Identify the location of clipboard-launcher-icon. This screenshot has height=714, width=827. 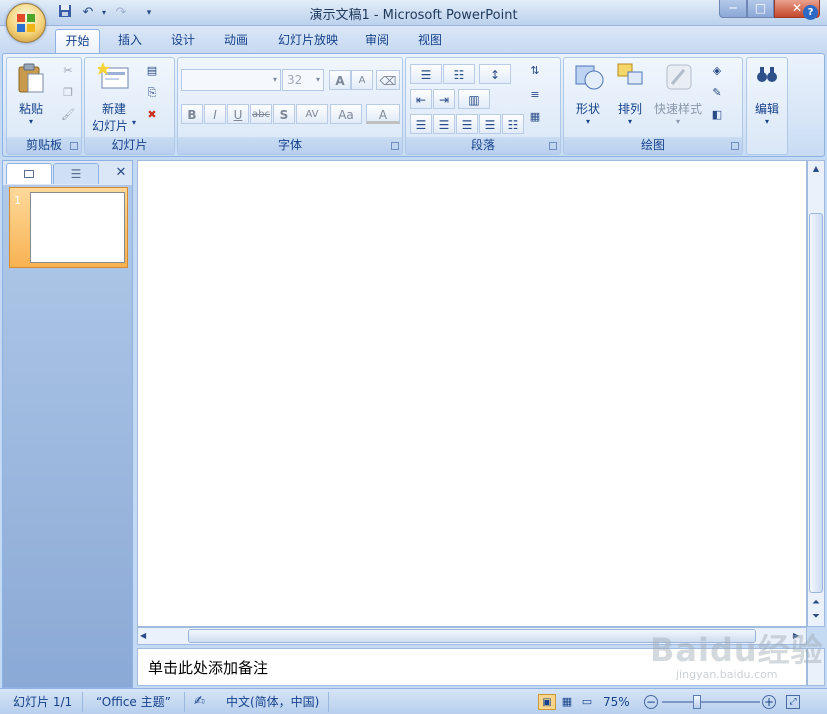
(74, 146).